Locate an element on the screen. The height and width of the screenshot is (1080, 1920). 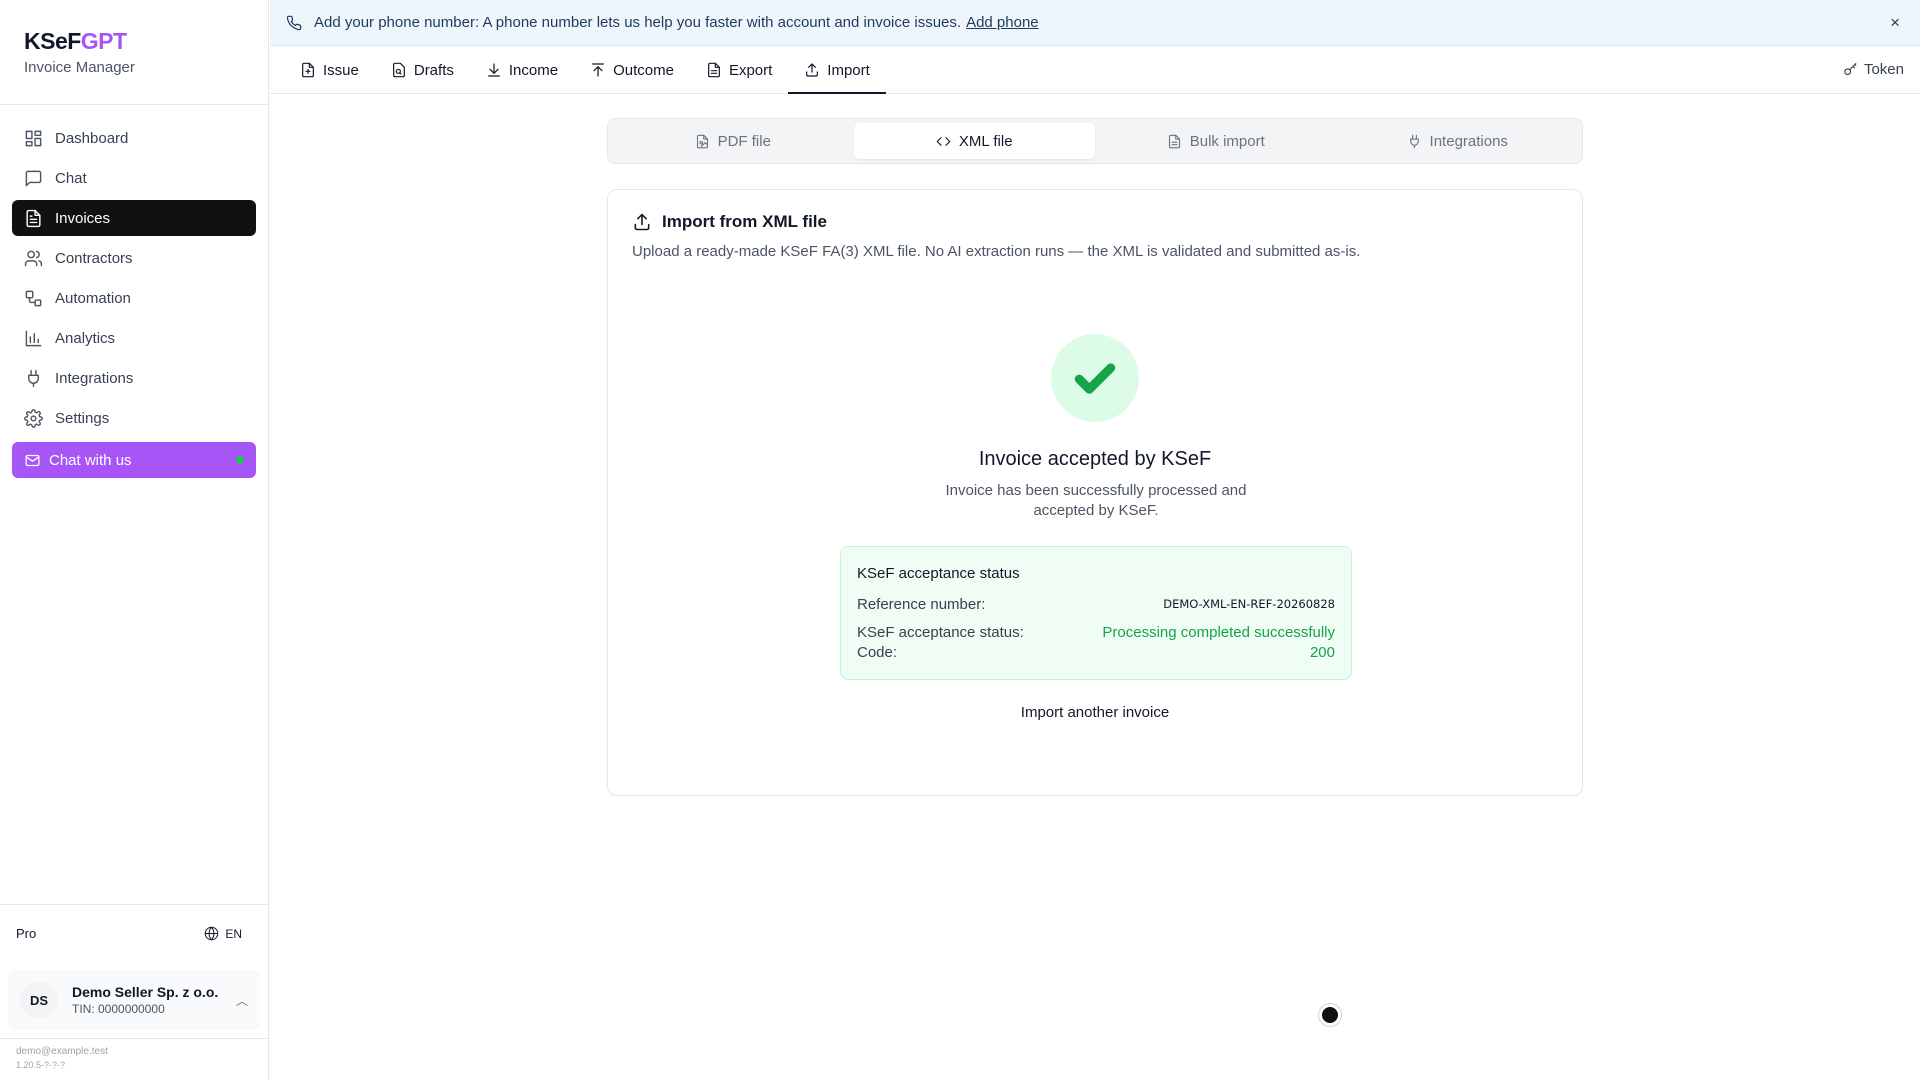
status-title: KSeF acceptance status is located at coordinates (938, 573).